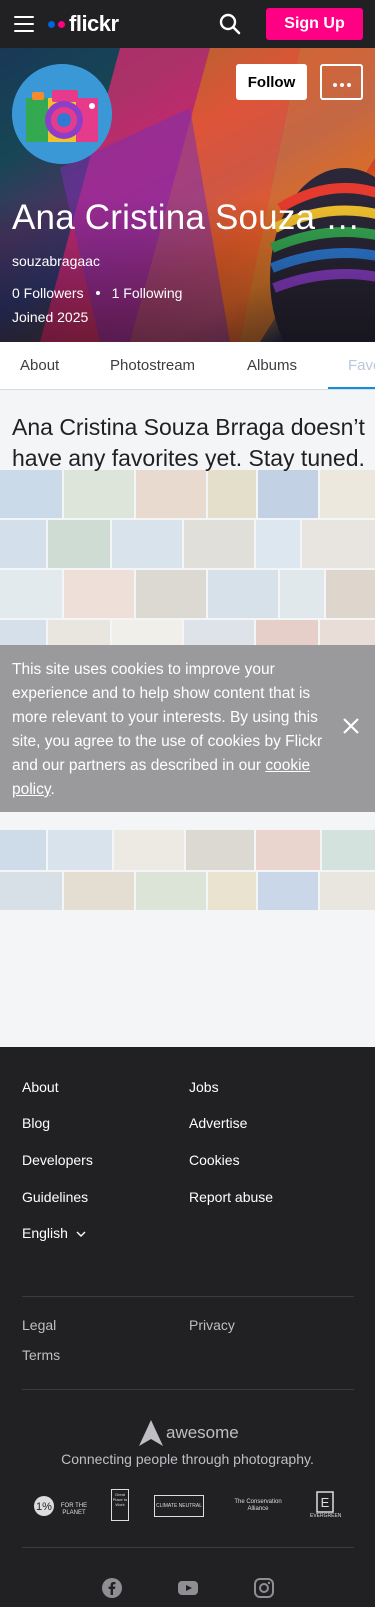  Describe the element at coordinates (212, 1325) in the screenshot. I see `footer-link-privacy: Privacy` at that location.